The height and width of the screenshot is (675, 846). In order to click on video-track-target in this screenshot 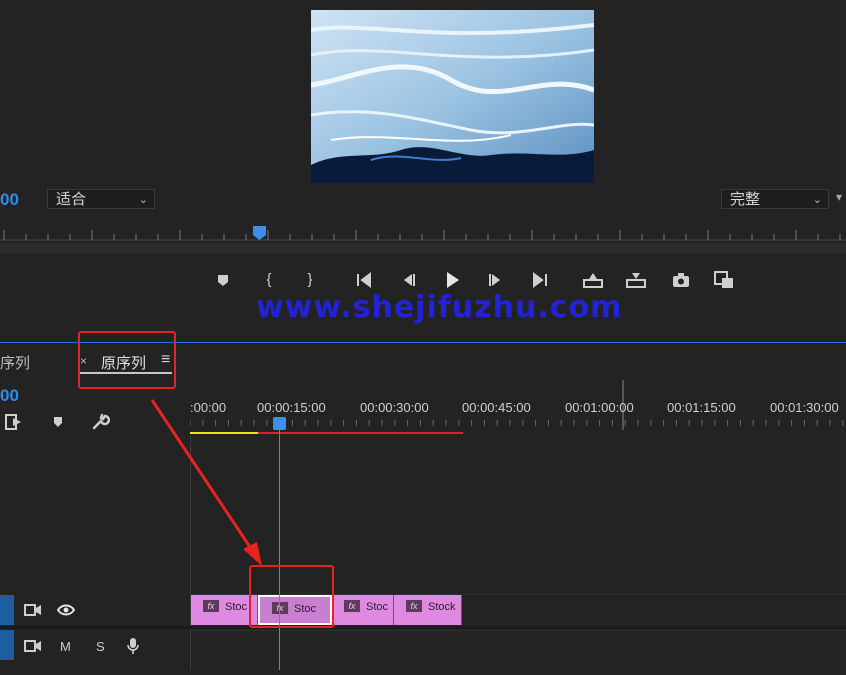, I will do `click(7, 610)`.